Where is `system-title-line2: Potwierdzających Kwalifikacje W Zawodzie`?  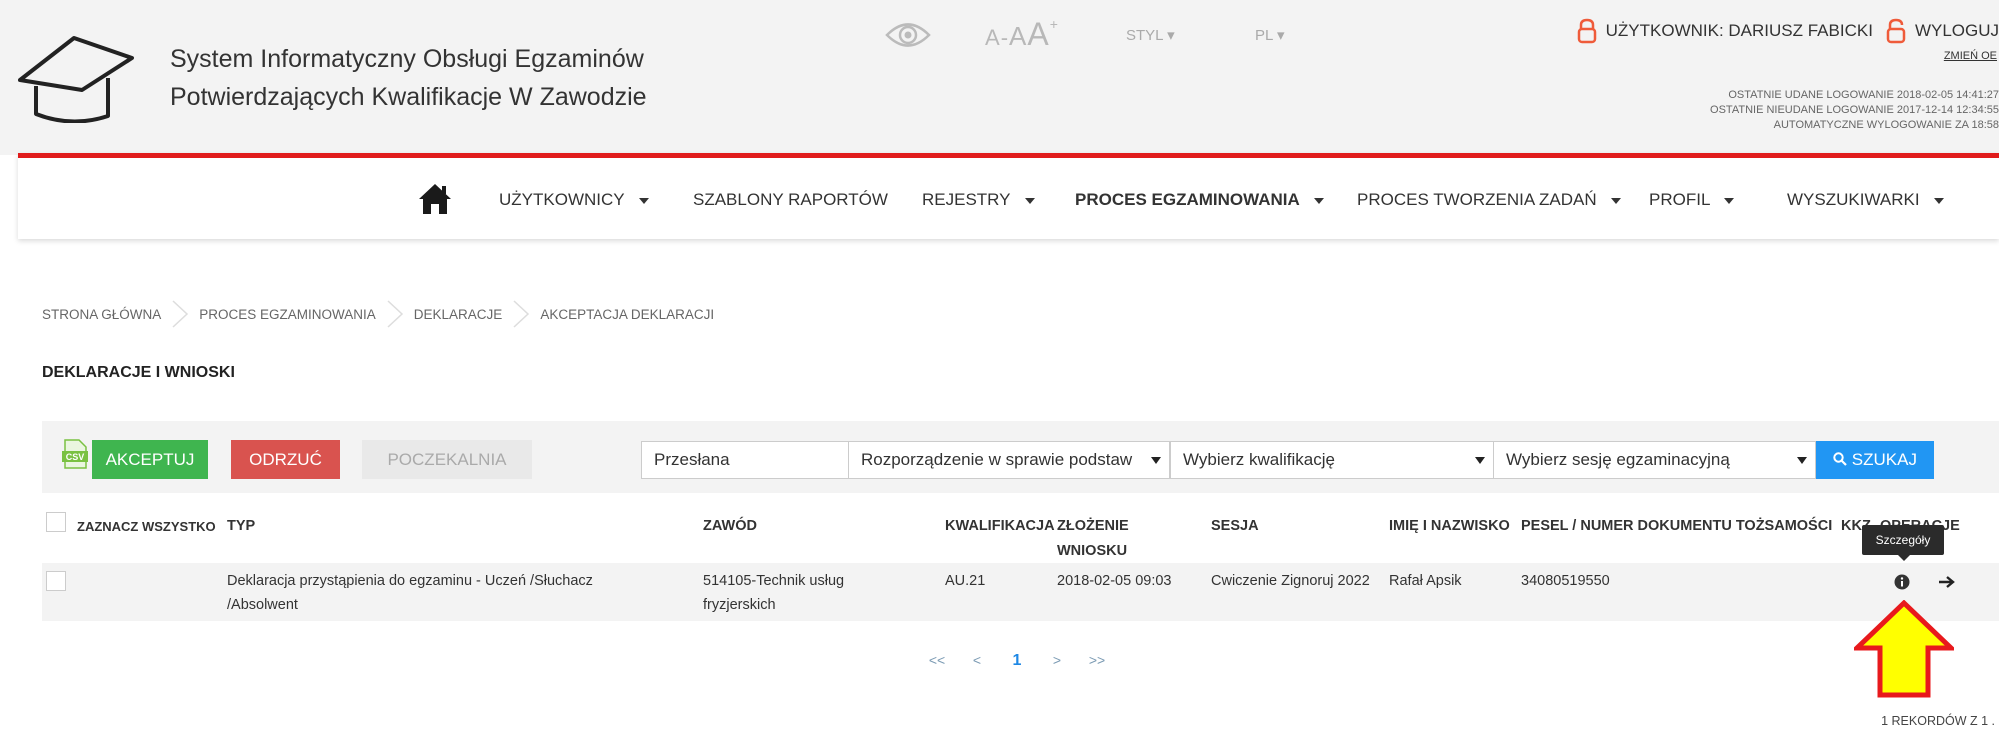
system-title-line2: Potwierdzających Kwalifikacje W Zawodzie is located at coordinates (408, 97).